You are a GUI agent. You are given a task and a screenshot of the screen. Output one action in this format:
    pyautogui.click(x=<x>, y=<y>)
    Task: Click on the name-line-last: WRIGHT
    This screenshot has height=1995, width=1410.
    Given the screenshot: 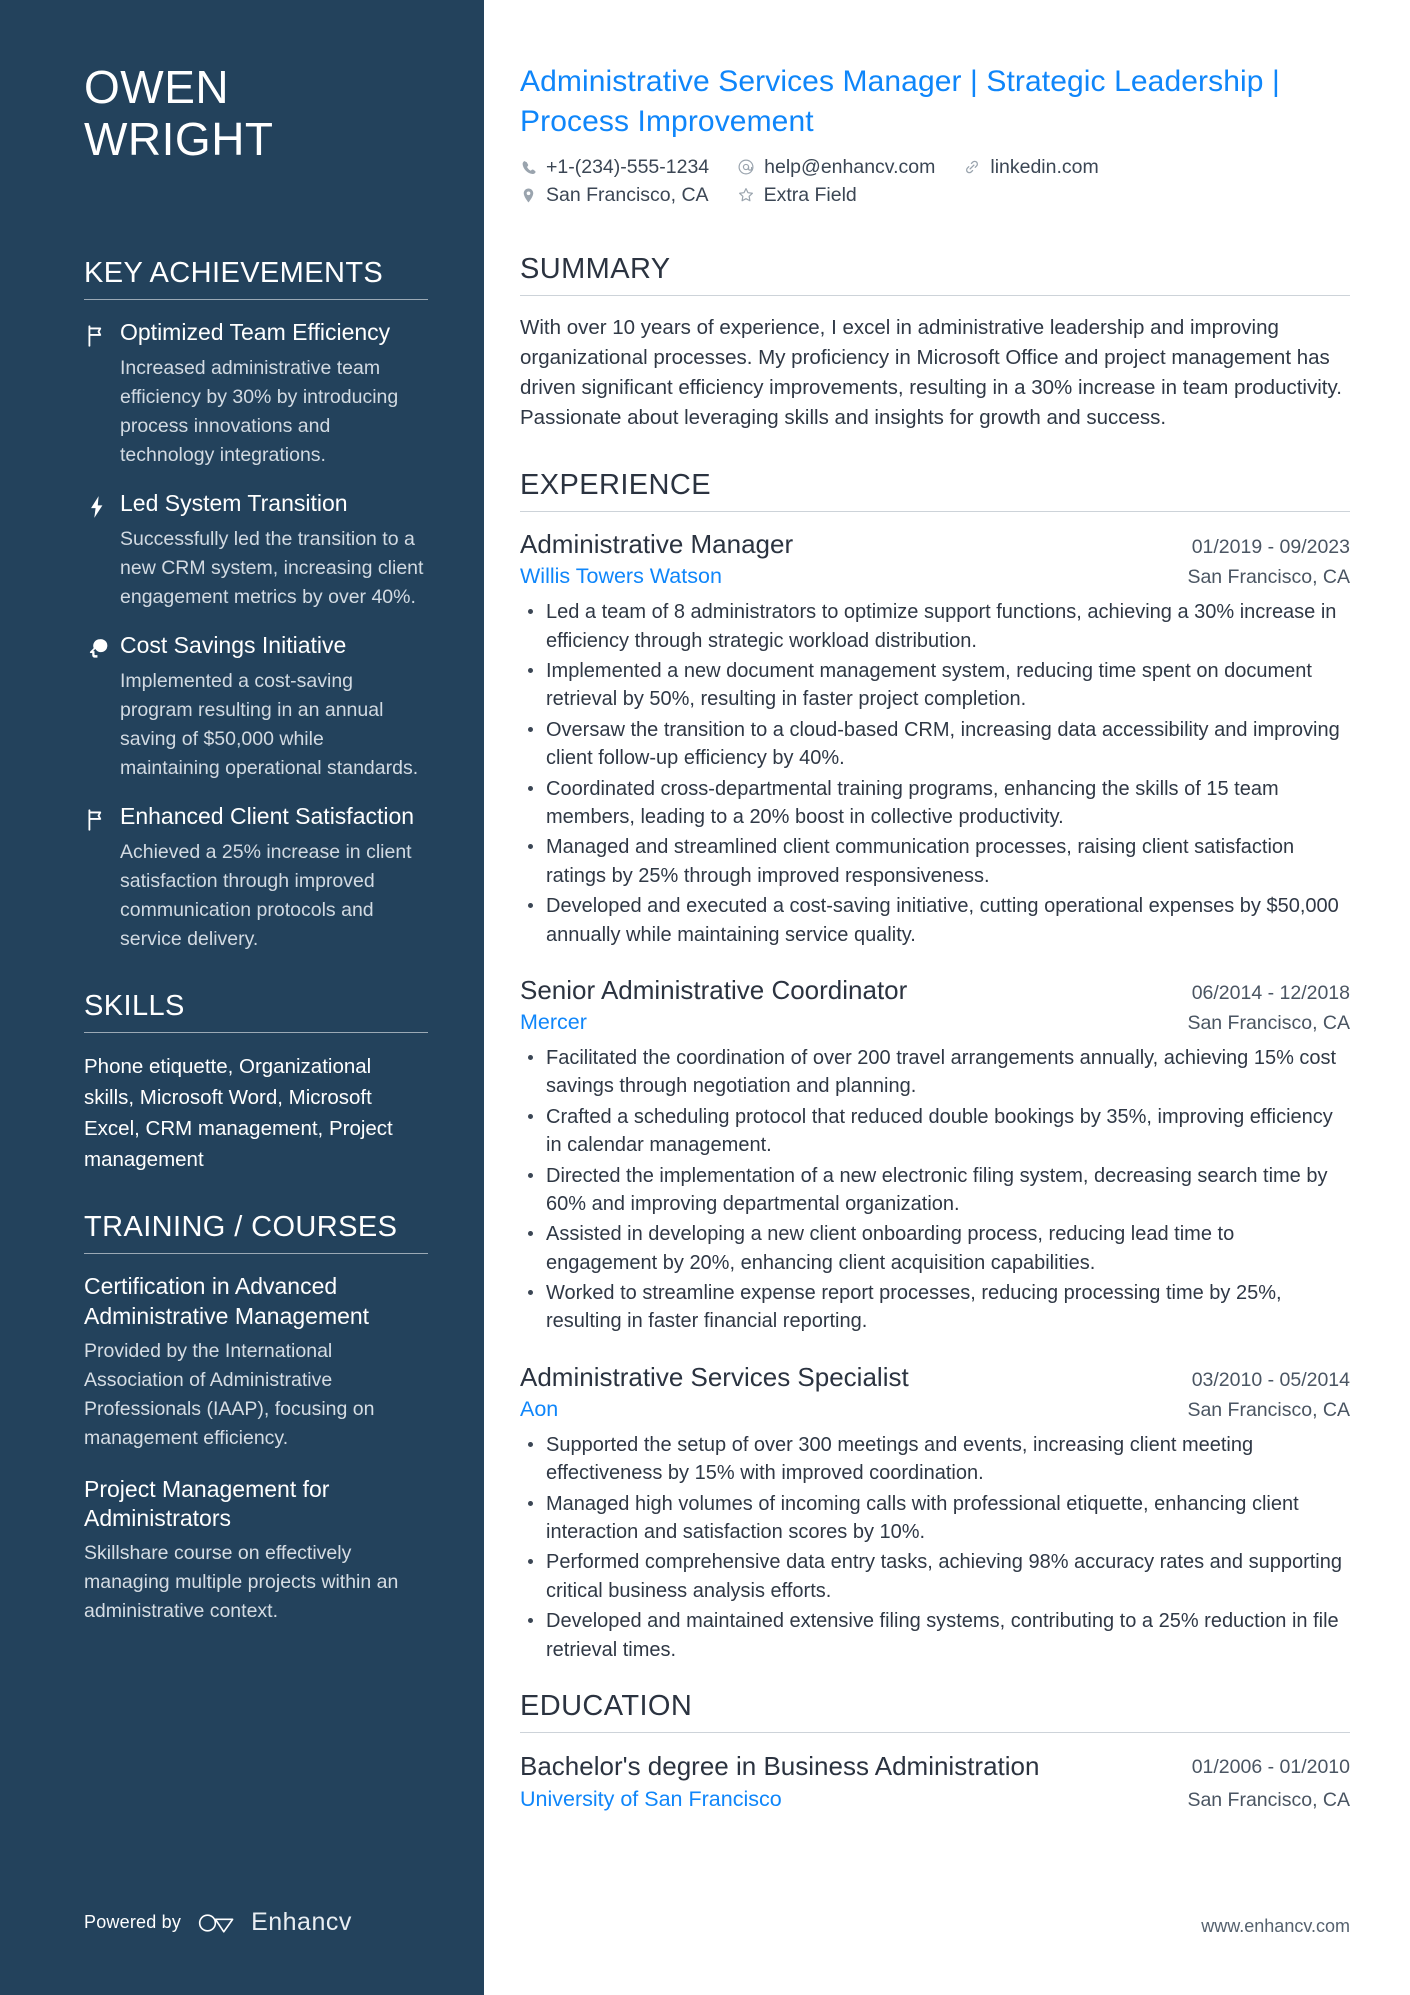 What is the action you would take?
    pyautogui.click(x=179, y=138)
    